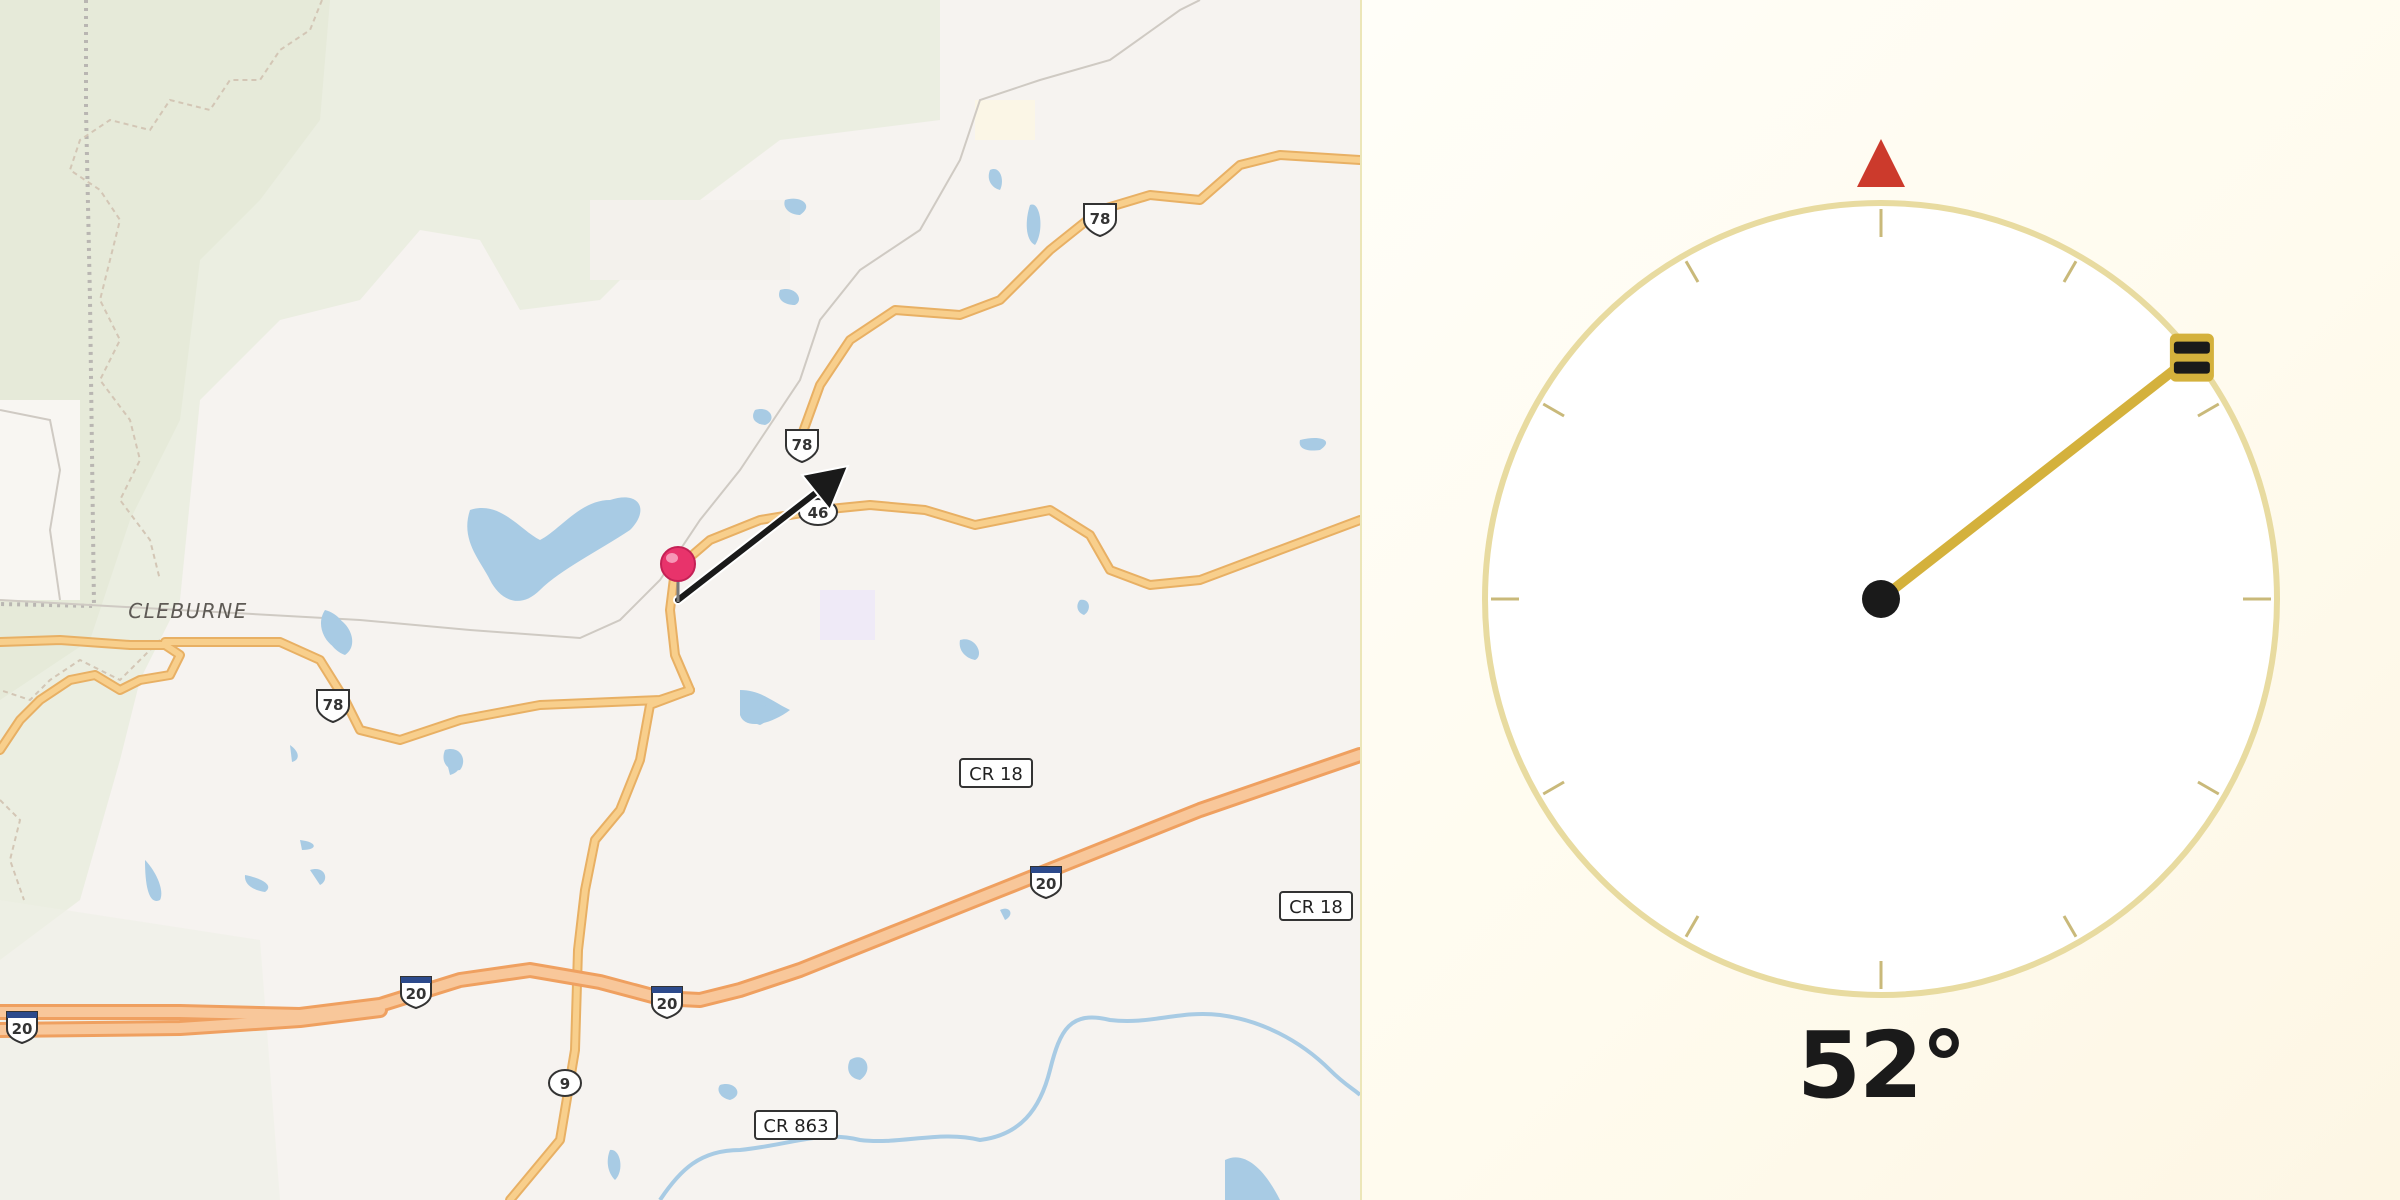 Image resolution: width=2400 pixels, height=1200 pixels. I want to click on route-number: 9, so click(565, 1084).